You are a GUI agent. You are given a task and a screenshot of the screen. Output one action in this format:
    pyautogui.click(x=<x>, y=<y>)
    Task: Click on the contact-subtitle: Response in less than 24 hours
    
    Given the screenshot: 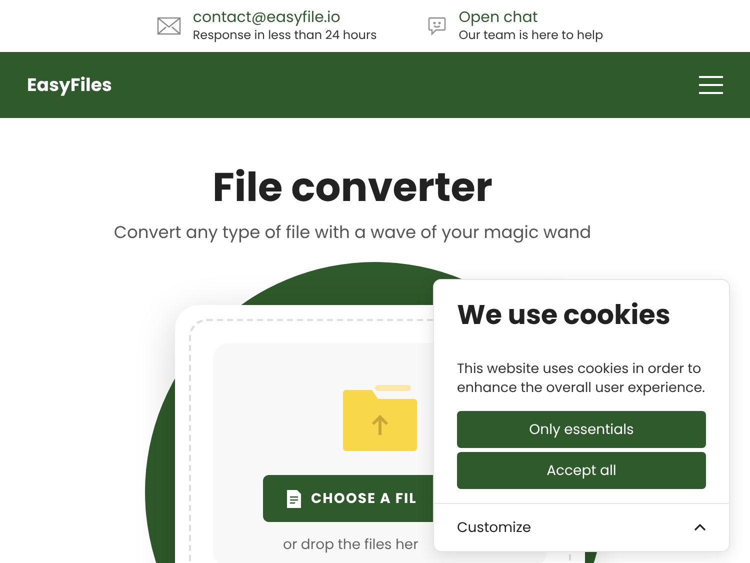 What is the action you would take?
    pyautogui.click(x=284, y=35)
    